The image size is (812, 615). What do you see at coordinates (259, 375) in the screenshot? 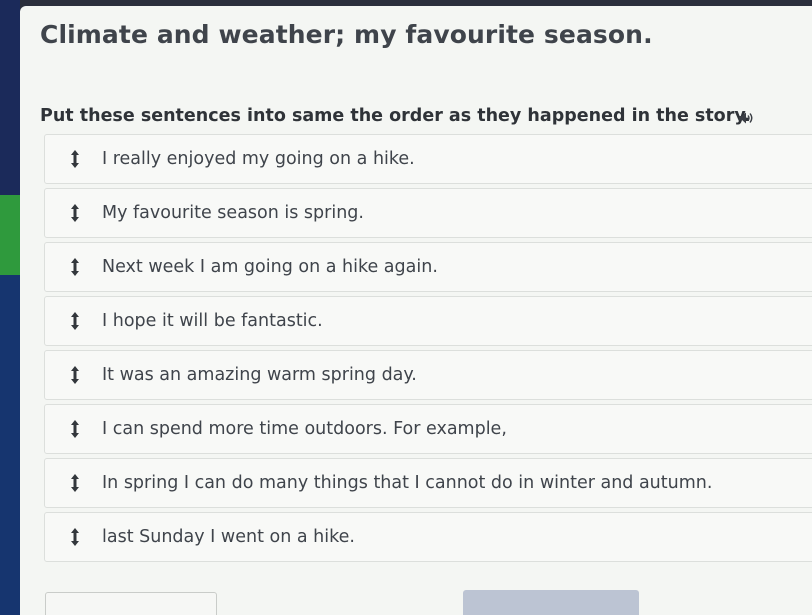
I see `sortable-item-text: It was an amazing warm spring day.` at bounding box center [259, 375].